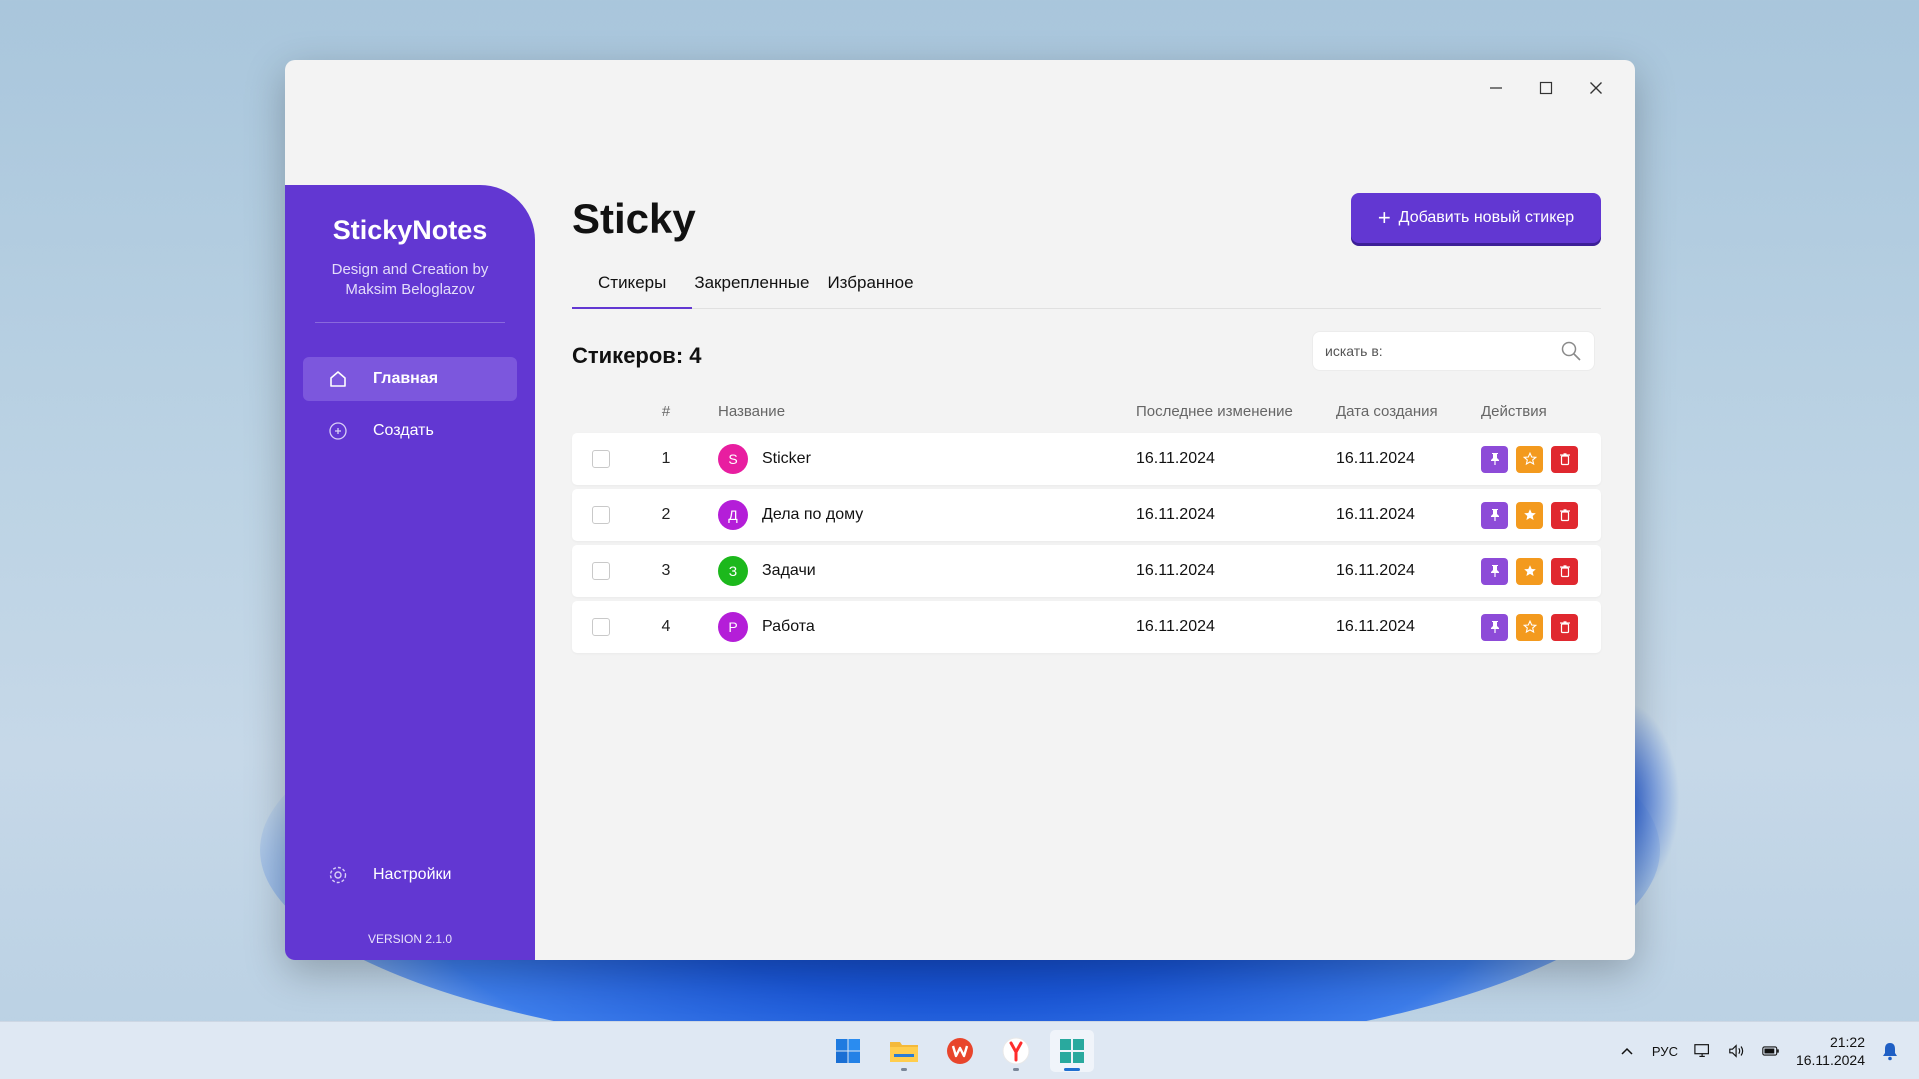  I want to click on search-box, so click(1453, 351).